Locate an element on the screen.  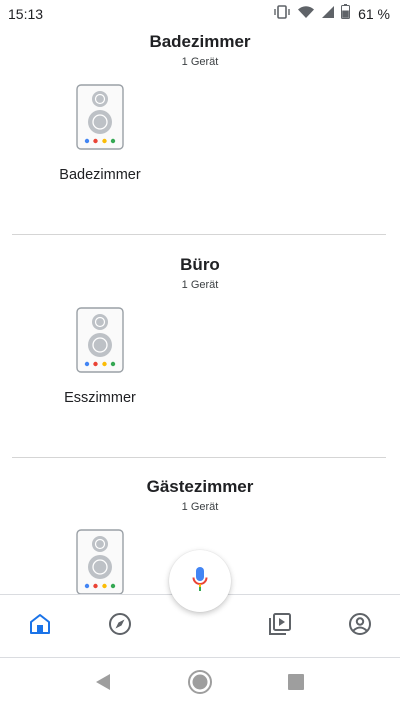
back-icon is located at coordinates (103, 684).